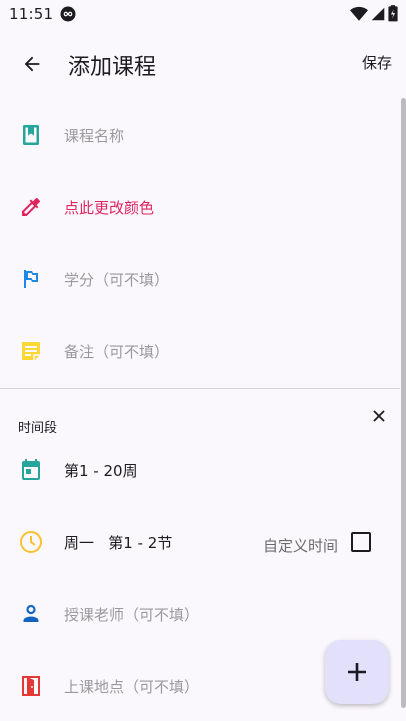 This screenshot has height=721, width=406. I want to click on status-bar: 11:51, so click(203, 15).